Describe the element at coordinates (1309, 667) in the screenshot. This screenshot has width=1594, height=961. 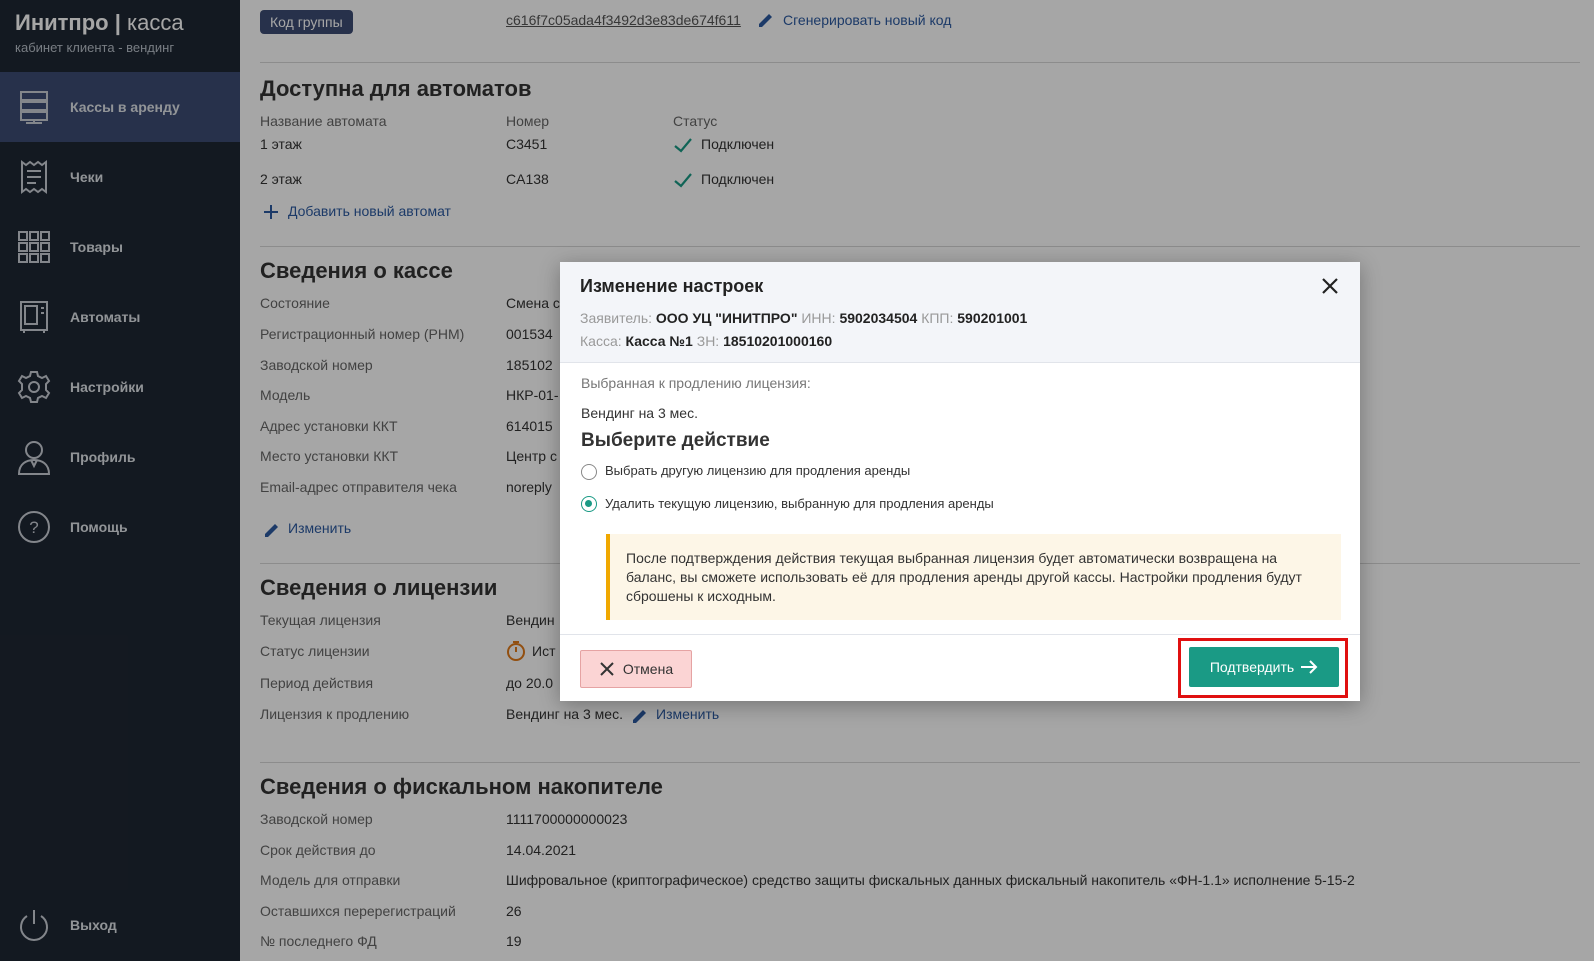
I see `arrow-right-icon` at that location.